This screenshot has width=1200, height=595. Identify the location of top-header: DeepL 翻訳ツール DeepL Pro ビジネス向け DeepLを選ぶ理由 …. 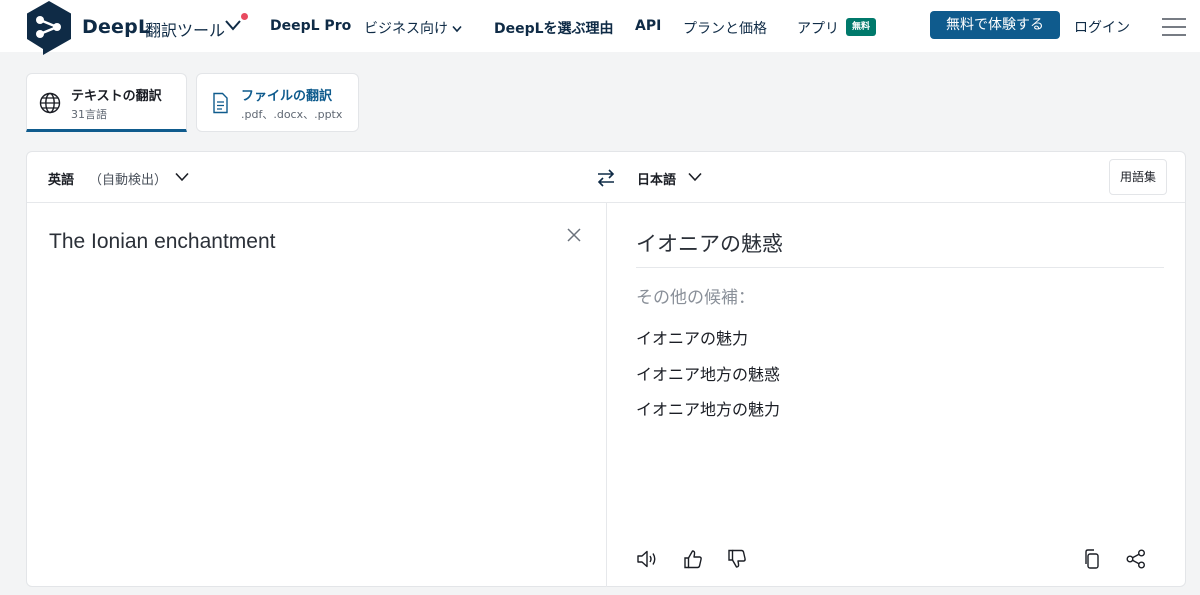
(600, 27).